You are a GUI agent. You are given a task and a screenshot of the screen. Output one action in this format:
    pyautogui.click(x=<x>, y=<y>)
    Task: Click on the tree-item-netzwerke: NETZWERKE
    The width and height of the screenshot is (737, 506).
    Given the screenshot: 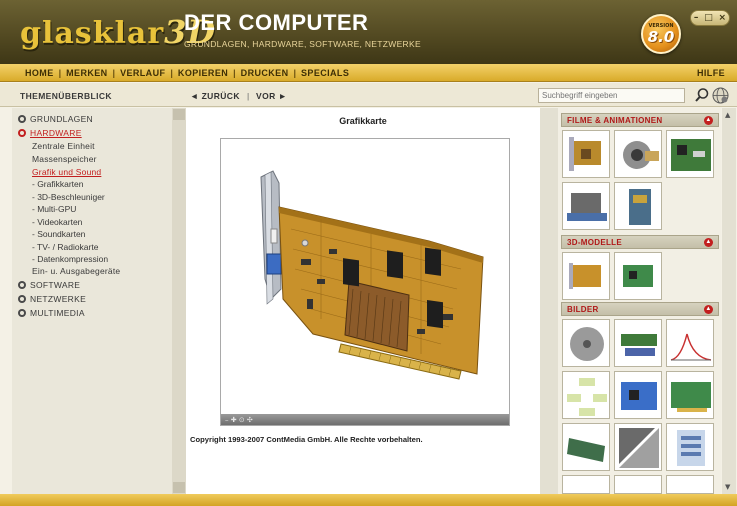 What is the action you would take?
    pyautogui.click(x=52, y=299)
    